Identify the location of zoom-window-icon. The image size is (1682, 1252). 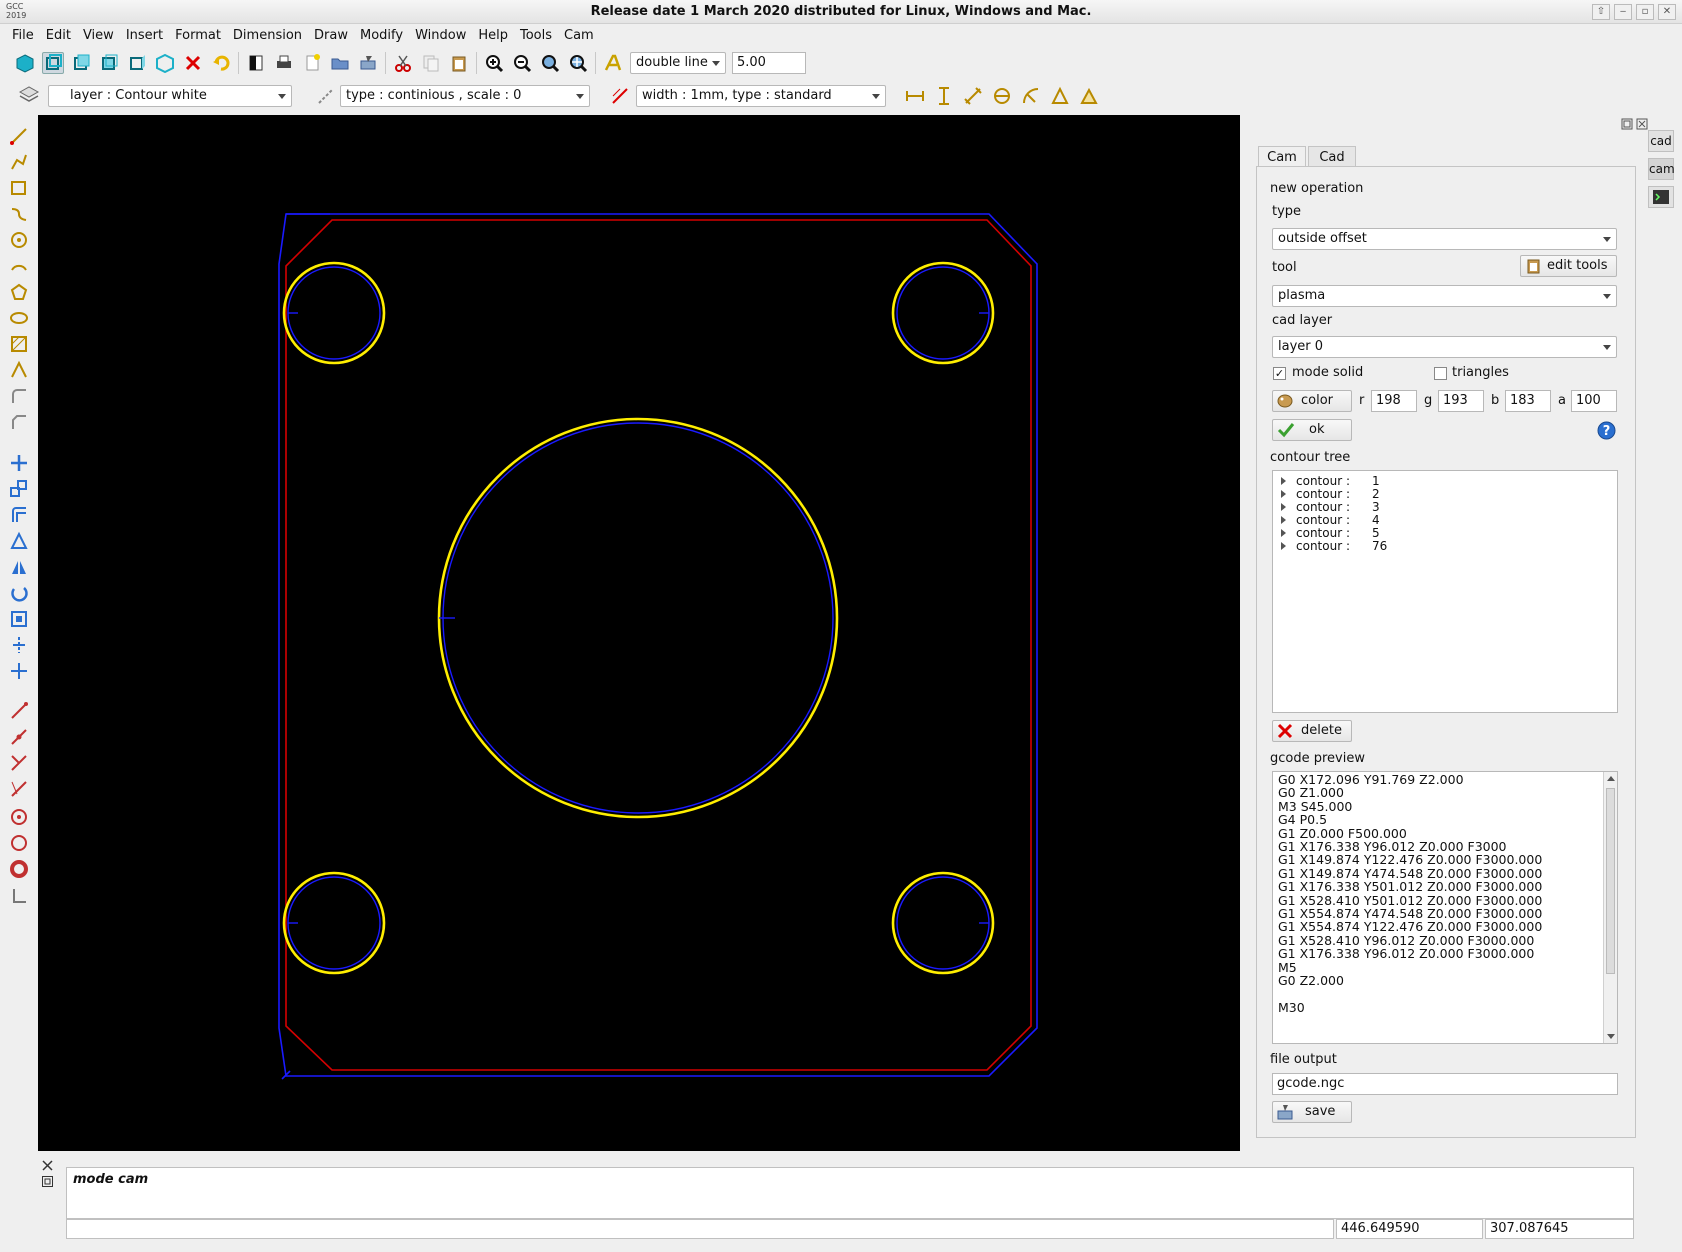
(550, 63).